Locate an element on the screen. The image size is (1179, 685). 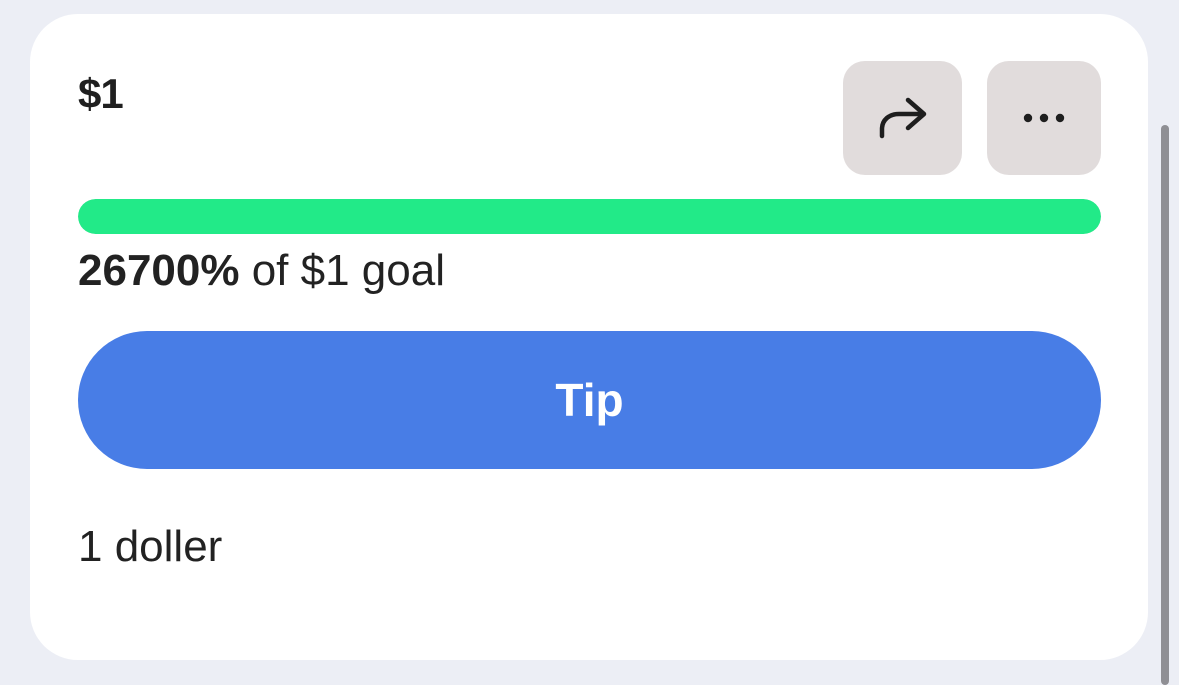
amount-label: $1 is located at coordinates (101, 93).